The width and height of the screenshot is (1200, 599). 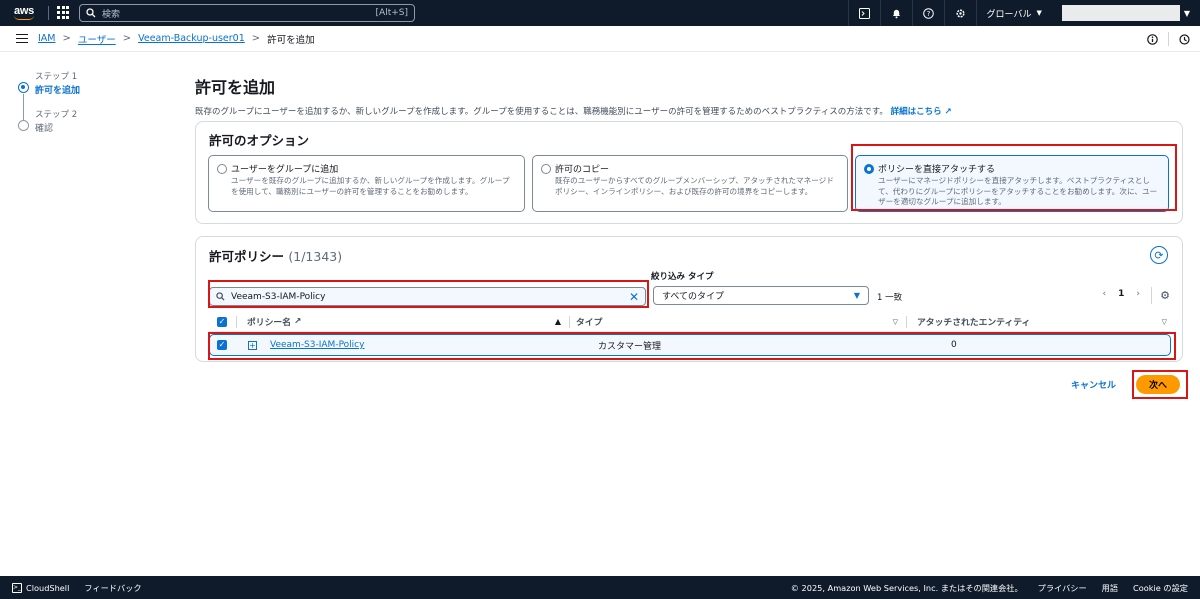 I want to click on chevron-left-icon: ‹, so click(x=1105, y=294).